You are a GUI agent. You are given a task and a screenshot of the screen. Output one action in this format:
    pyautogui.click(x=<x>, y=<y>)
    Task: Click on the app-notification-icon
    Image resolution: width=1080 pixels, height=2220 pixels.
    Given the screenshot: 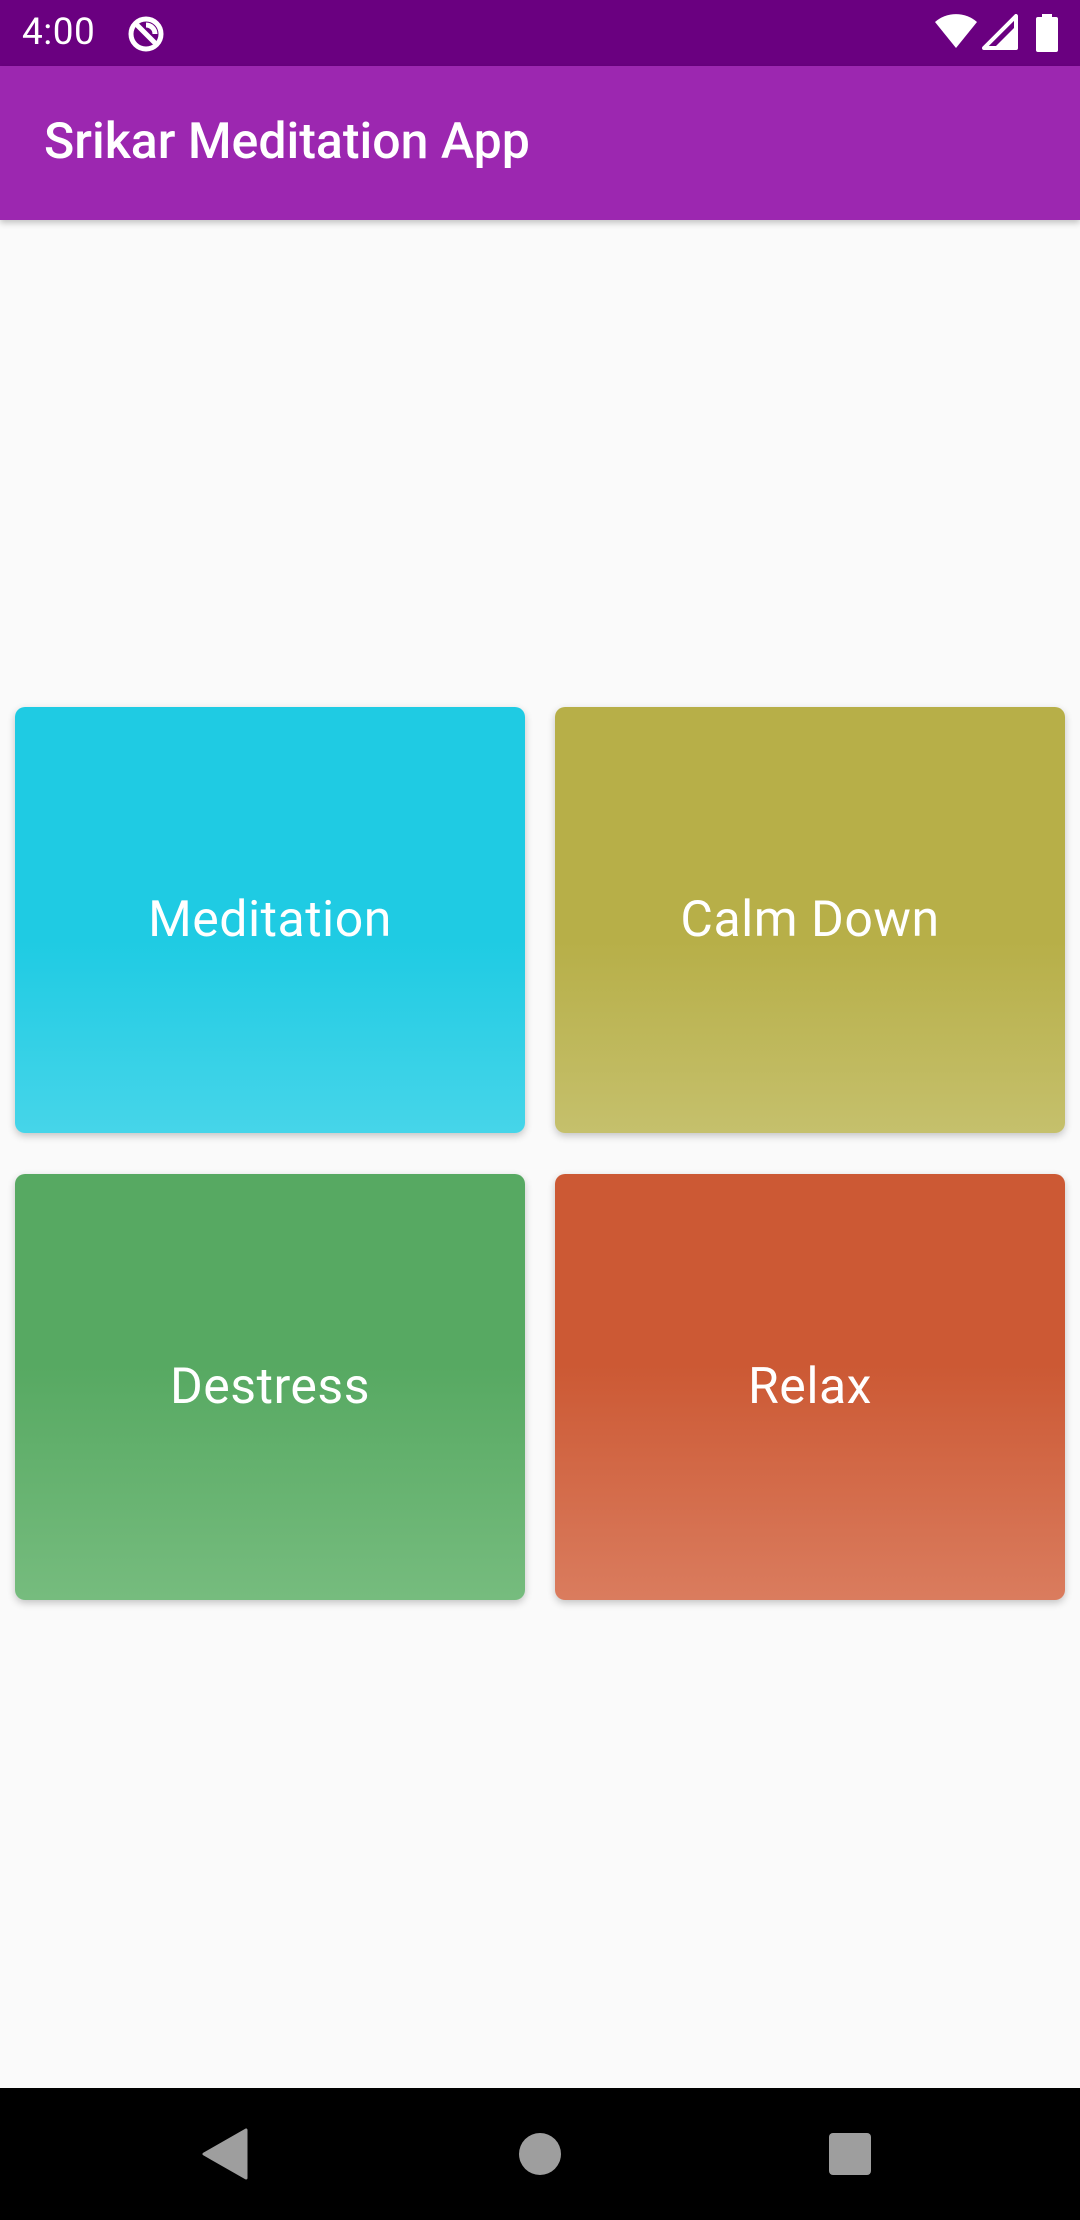 What is the action you would take?
    pyautogui.click(x=146, y=34)
    